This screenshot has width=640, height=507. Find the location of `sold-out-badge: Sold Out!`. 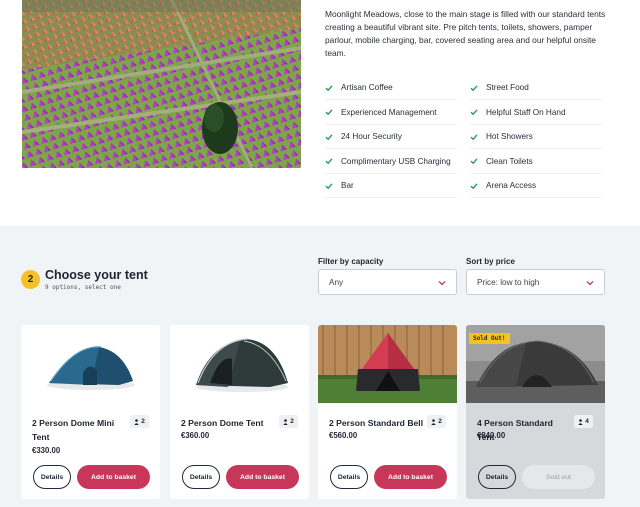

sold-out-badge: Sold Out! is located at coordinates (489, 338).